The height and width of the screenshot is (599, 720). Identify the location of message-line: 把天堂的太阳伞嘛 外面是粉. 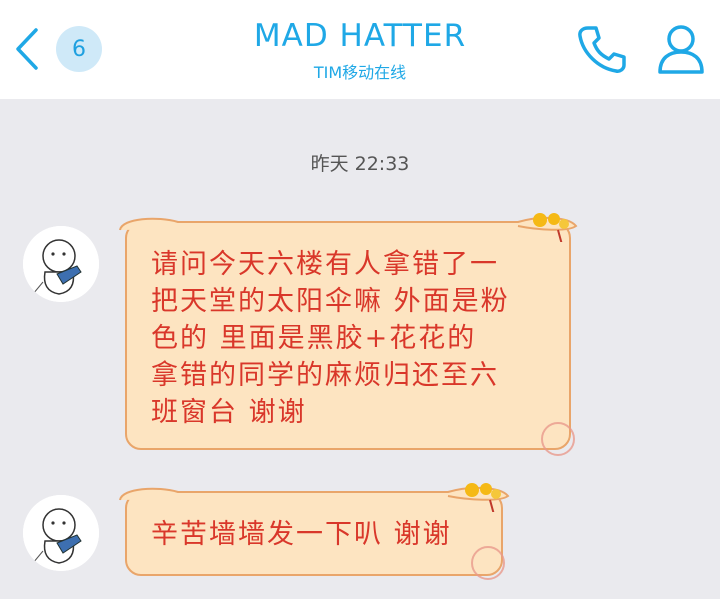
(330, 301).